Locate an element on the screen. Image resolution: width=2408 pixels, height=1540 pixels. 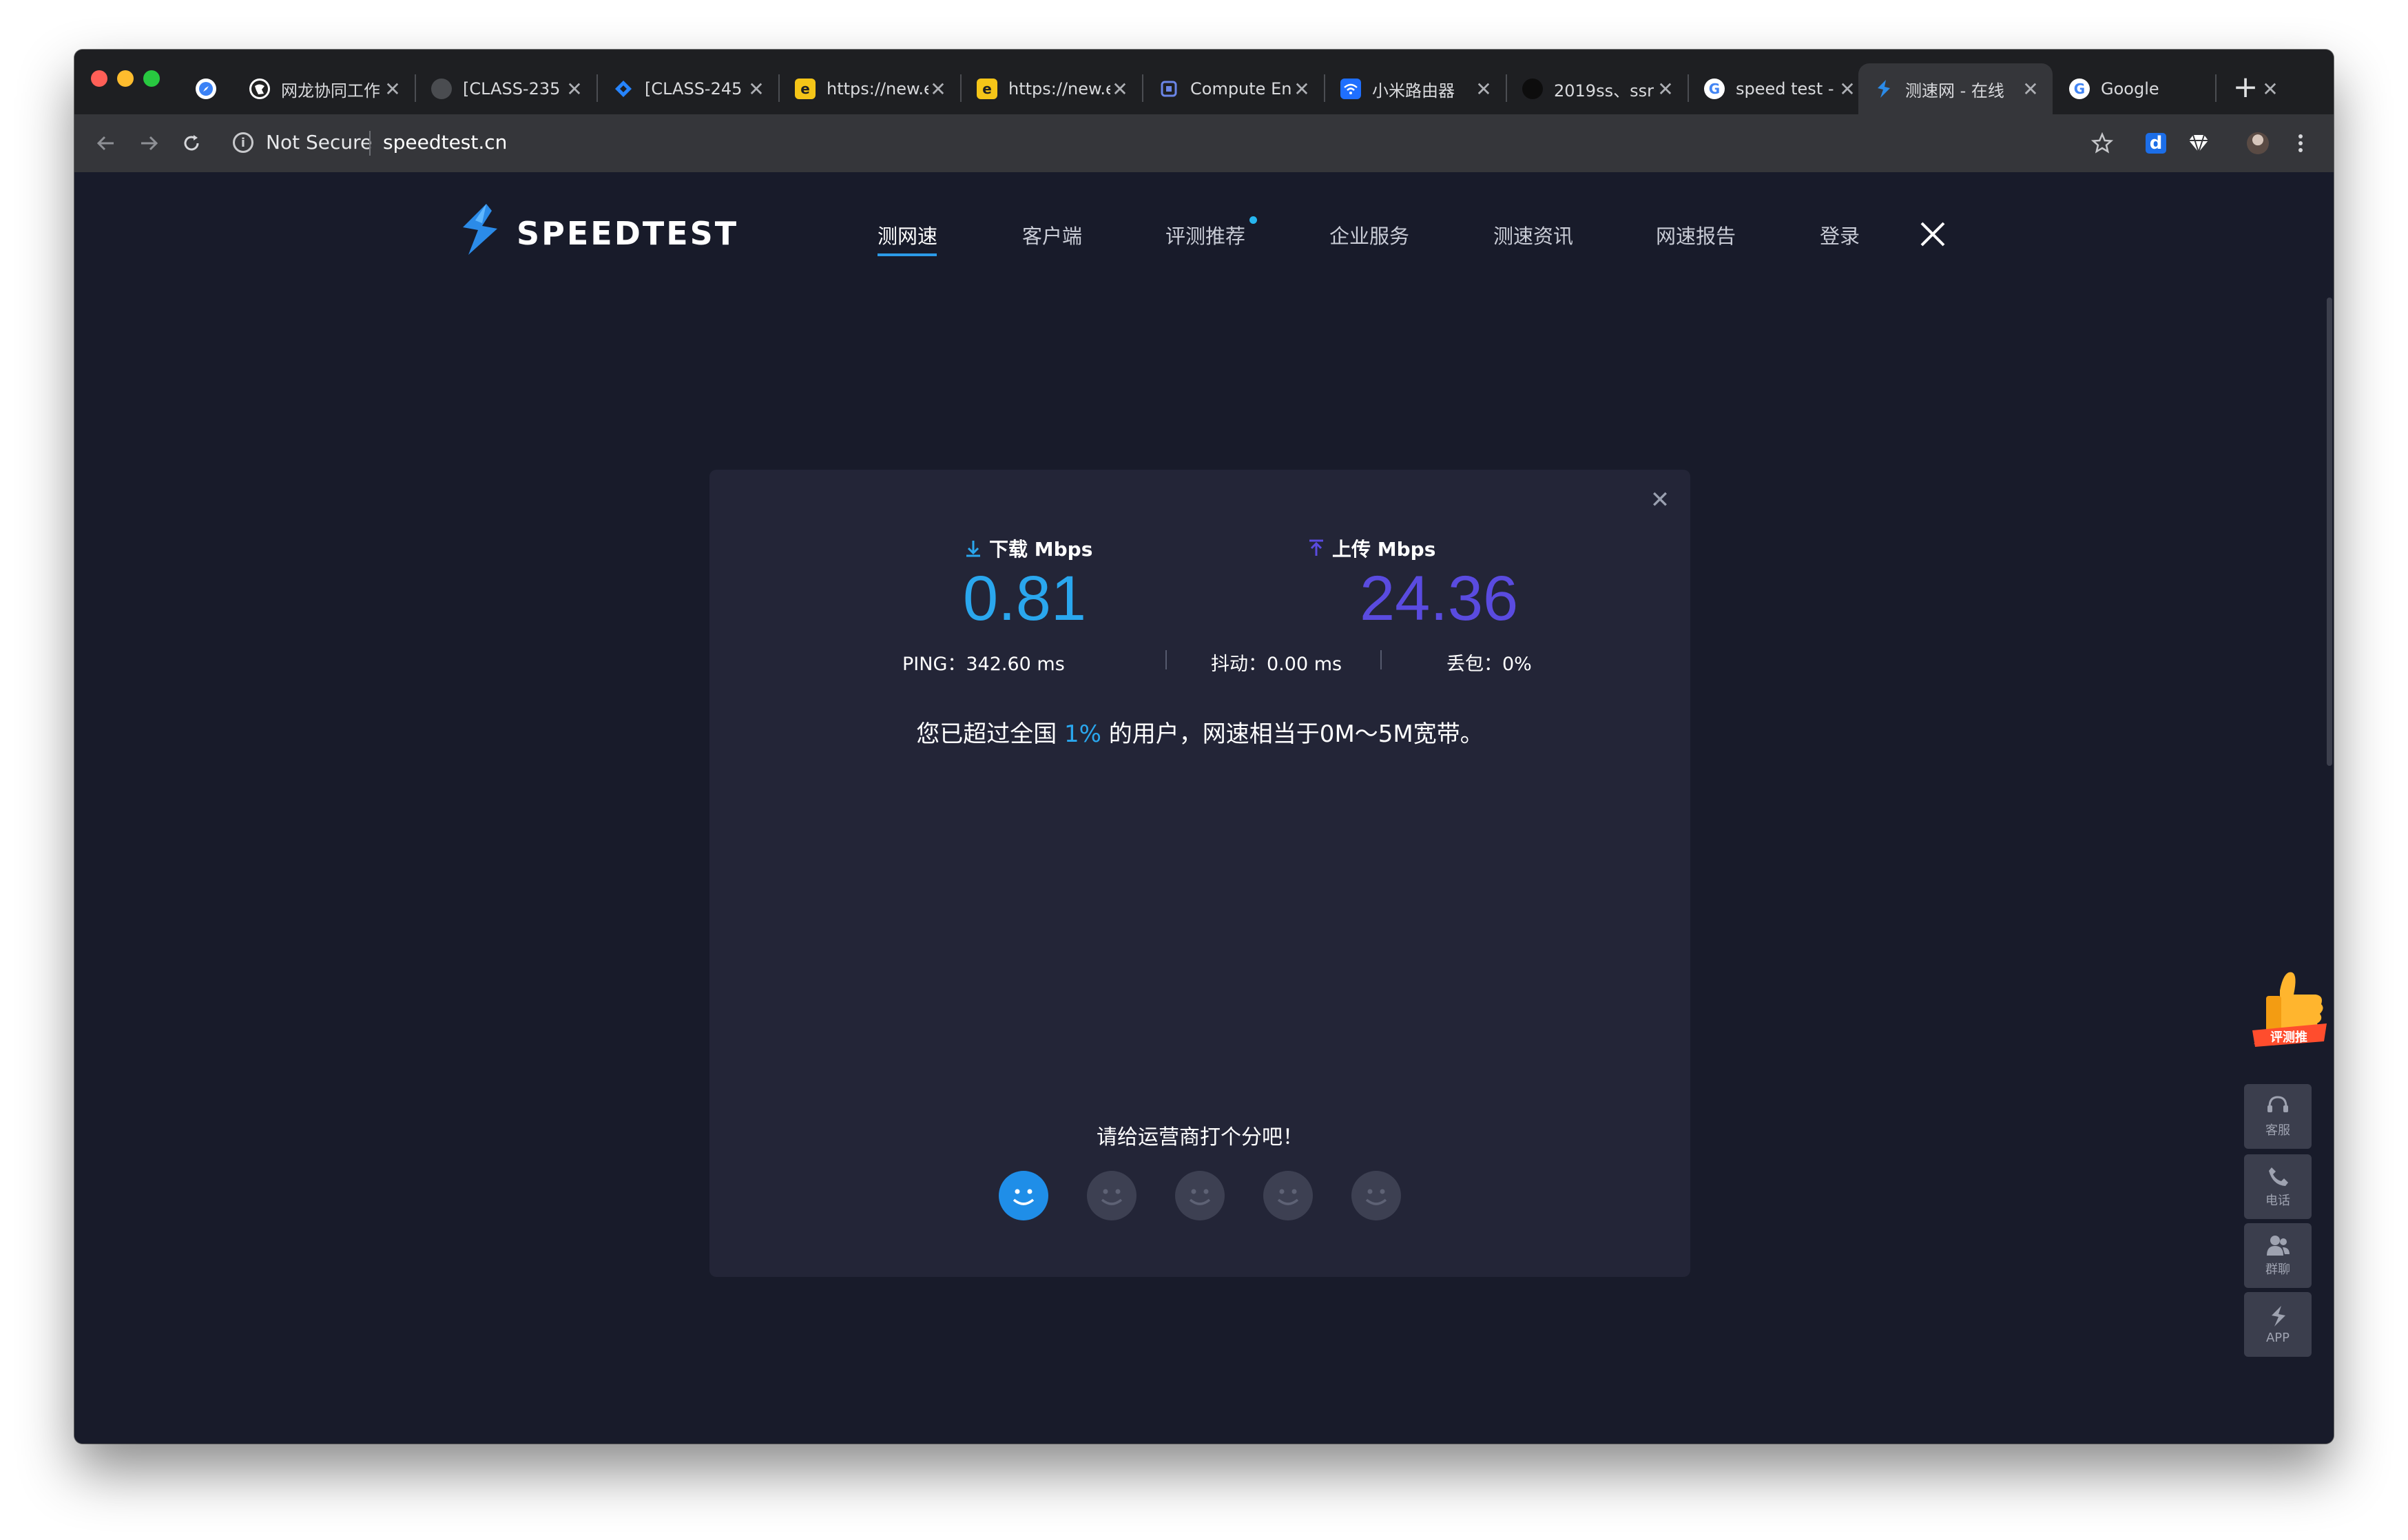
tab-pinned is located at coordinates (206, 88).